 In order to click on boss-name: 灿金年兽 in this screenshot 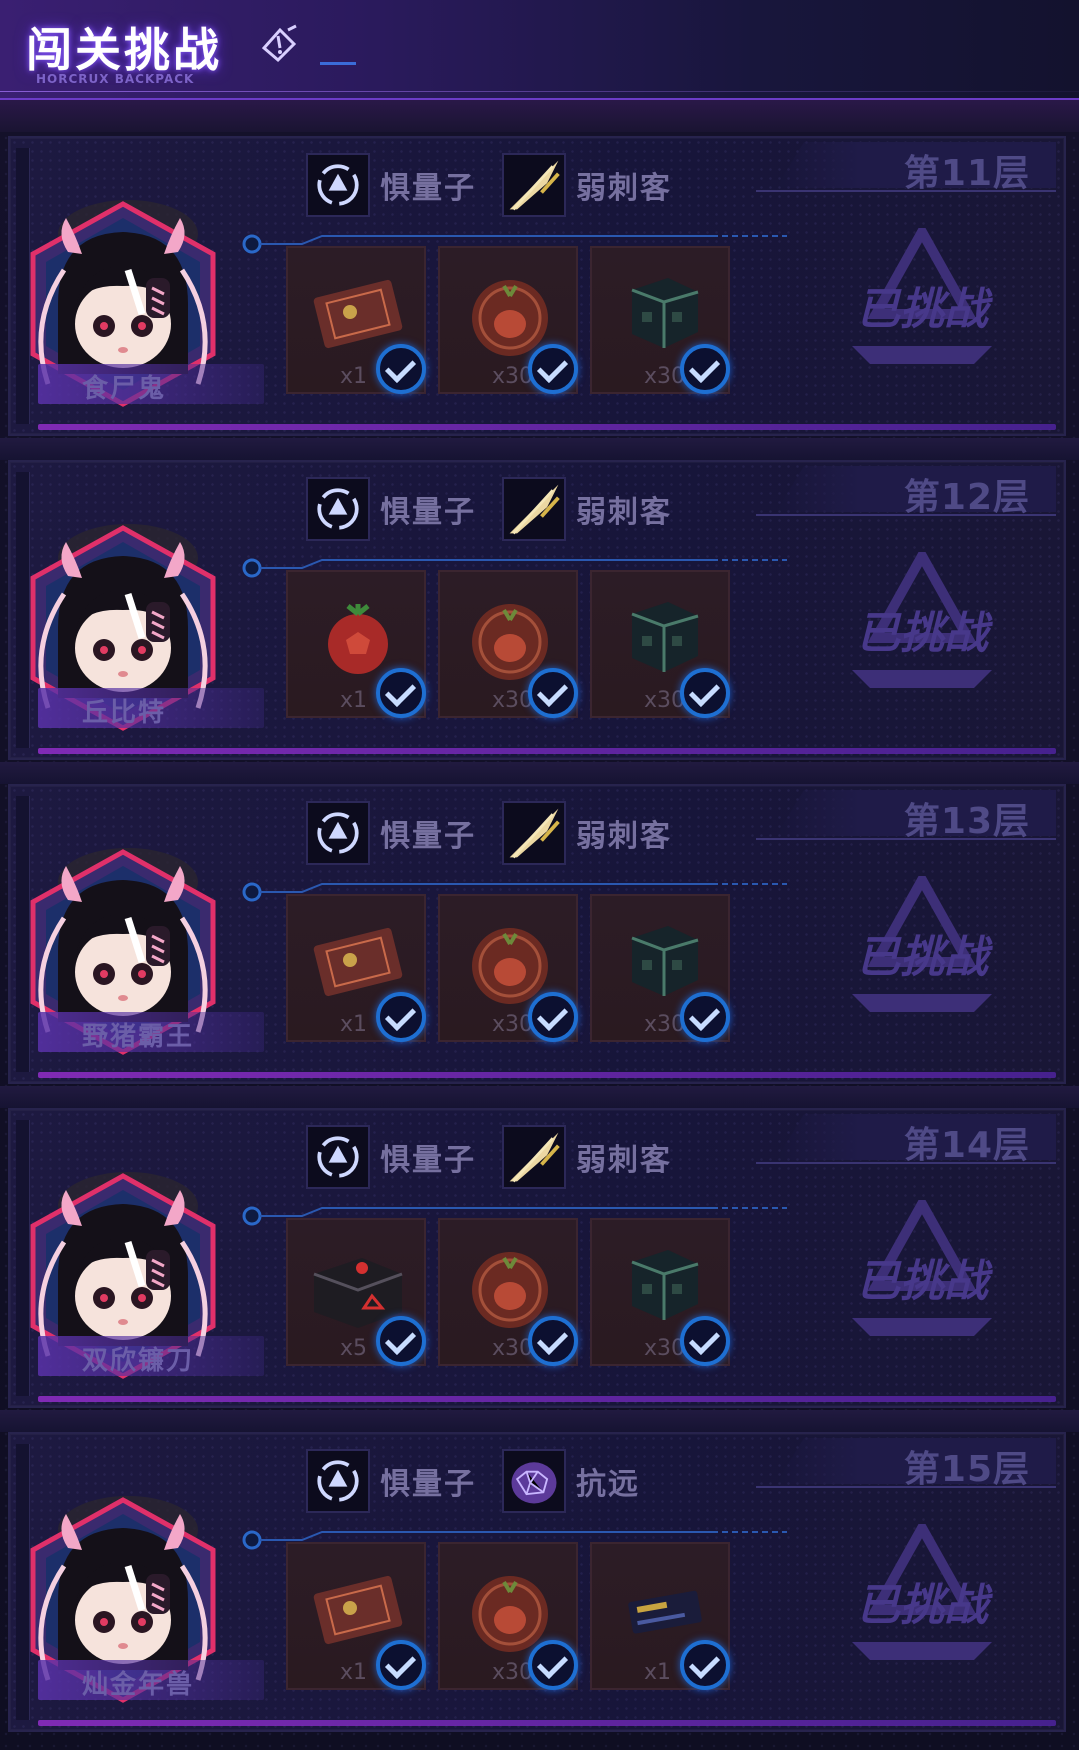, I will do `click(138, 1685)`.